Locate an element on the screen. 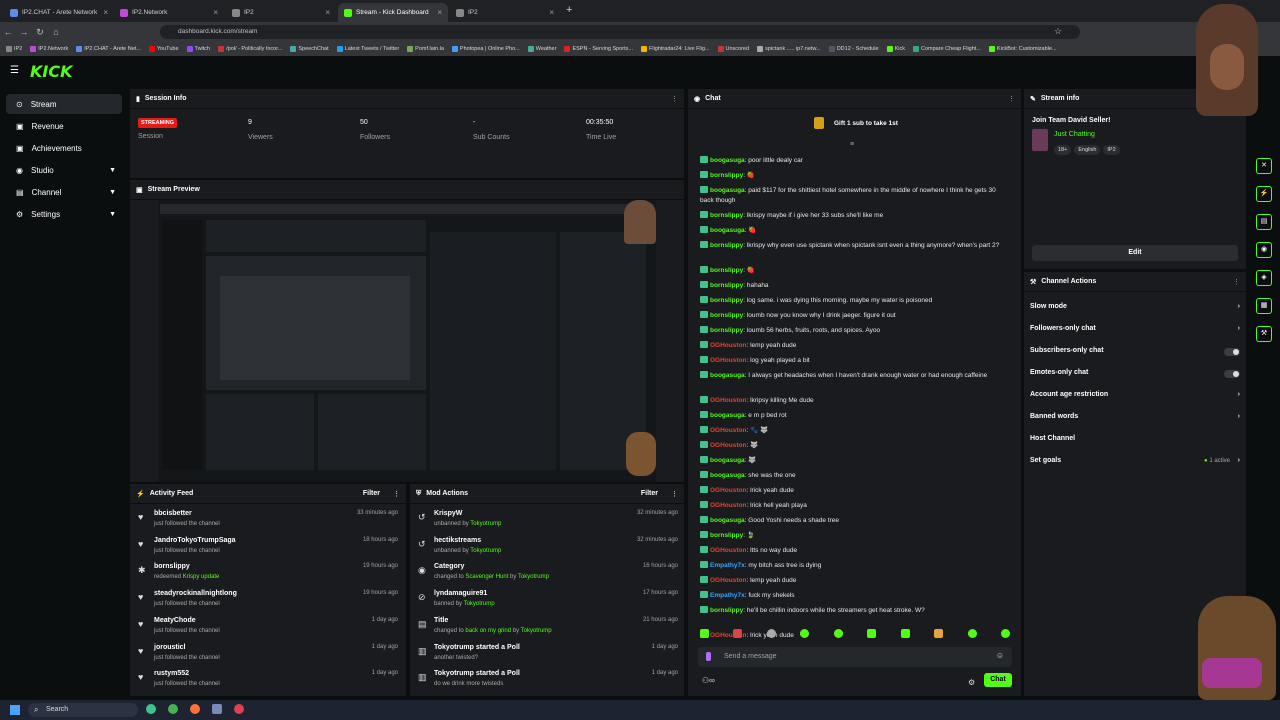 This screenshot has width=1280, height=720. forward-icon: → is located at coordinates (24, 32).